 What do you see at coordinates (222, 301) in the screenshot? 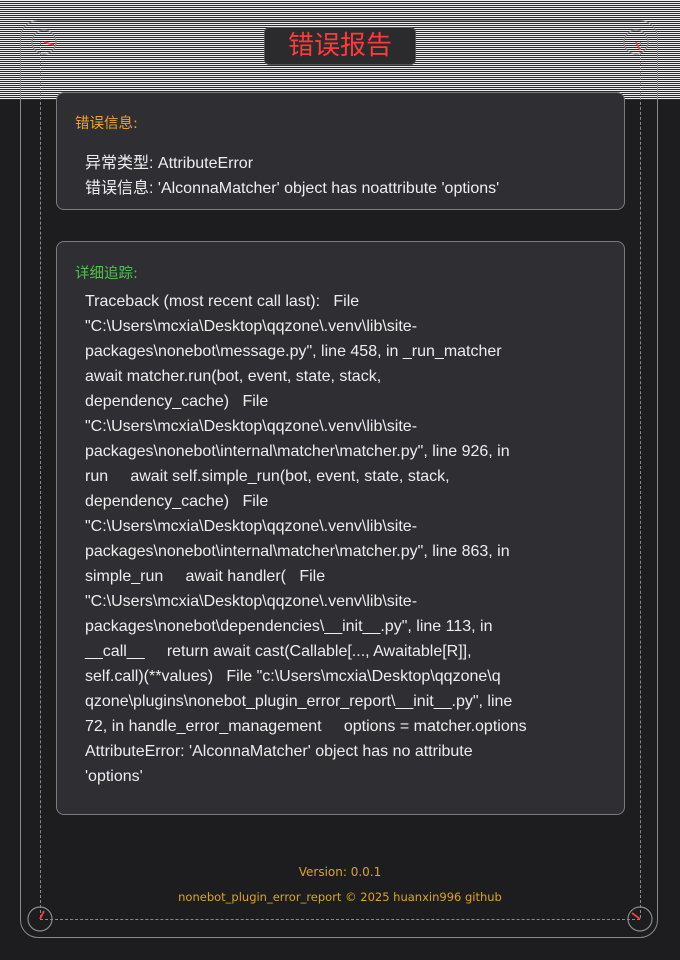
I see `traceback-line: Traceback (most recent call last): File` at bounding box center [222, 301].